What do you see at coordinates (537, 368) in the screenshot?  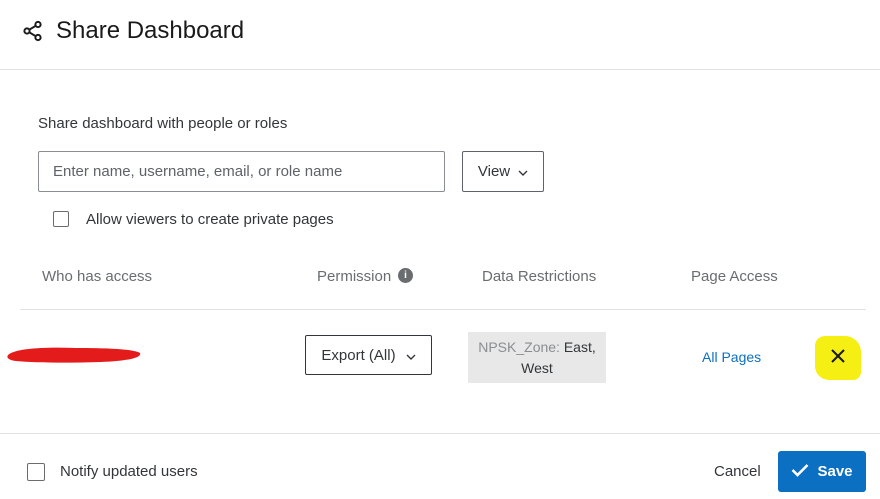 I see `restriction-value-2: West` at bounding box center [537, 368].